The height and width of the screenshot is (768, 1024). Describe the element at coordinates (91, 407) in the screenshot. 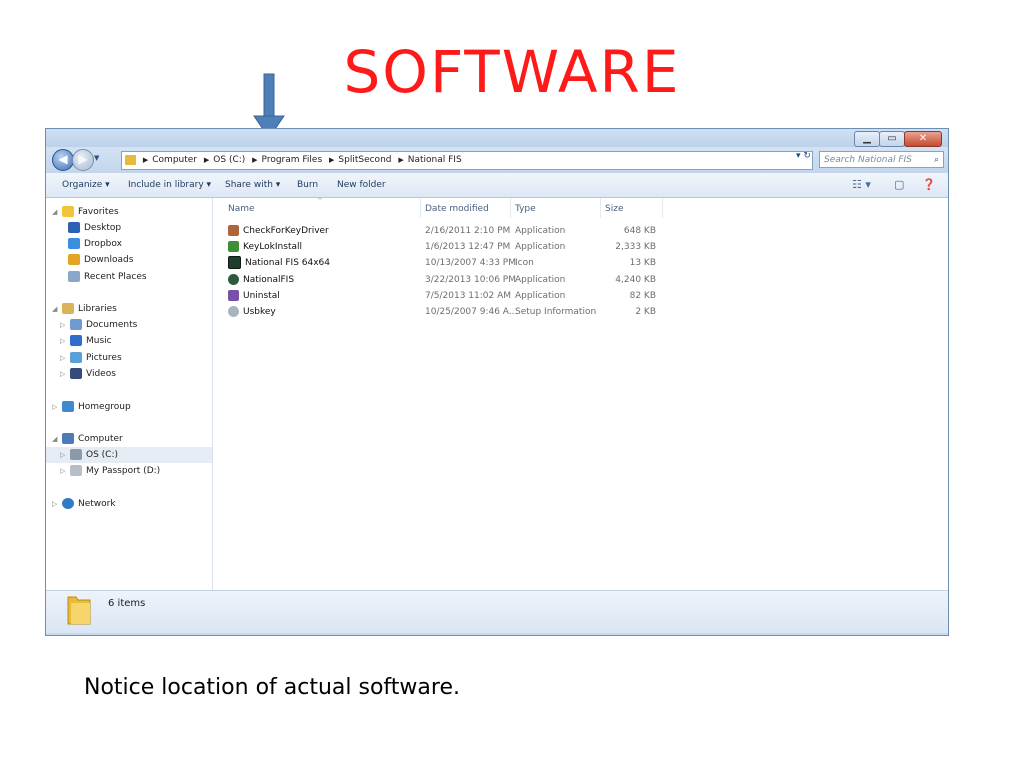

I see `nav-homegroup: ▷ Homegroup` at that location.